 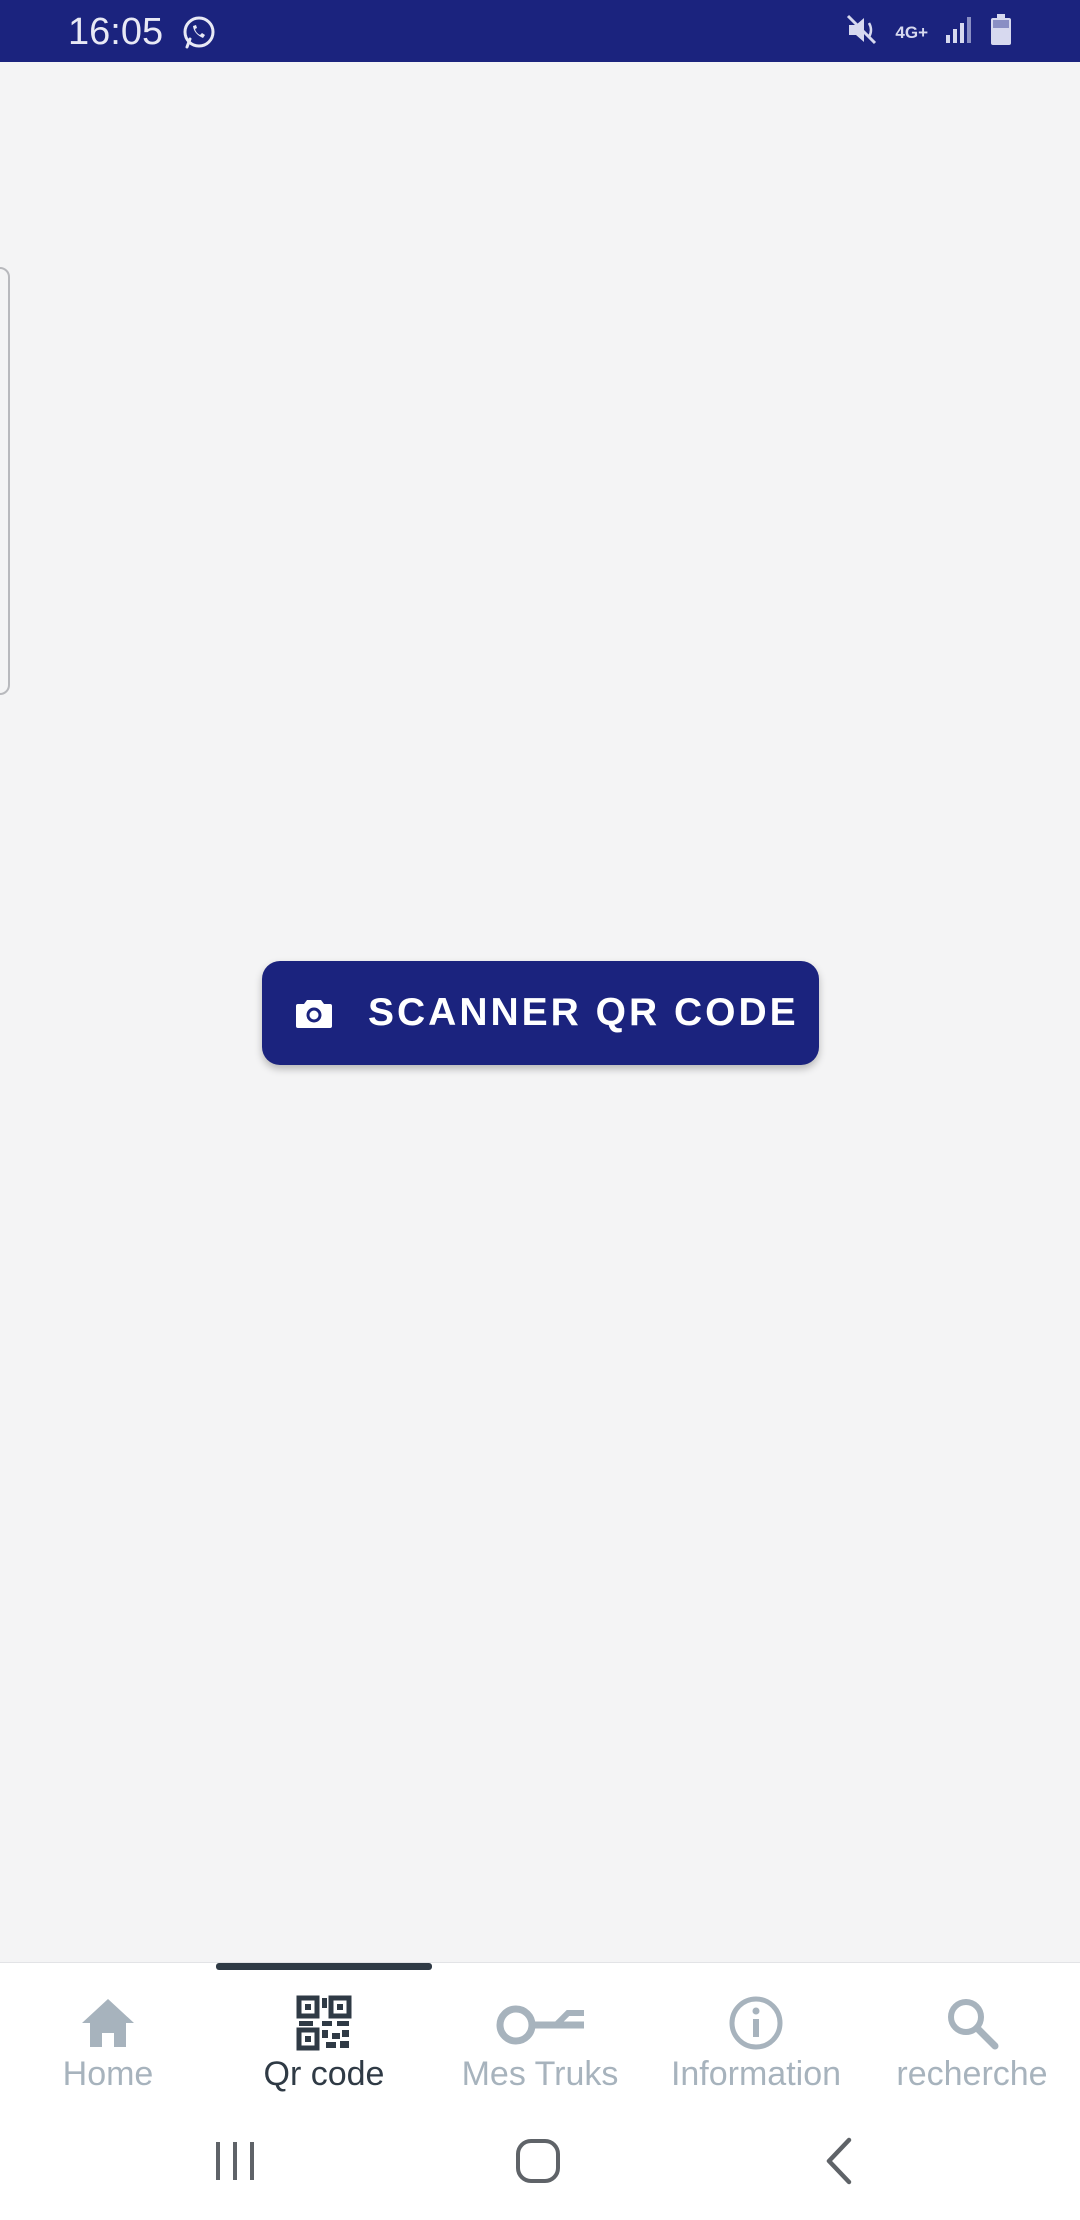 I want to click on whatsapp-icon, so click(x=199, y=32).